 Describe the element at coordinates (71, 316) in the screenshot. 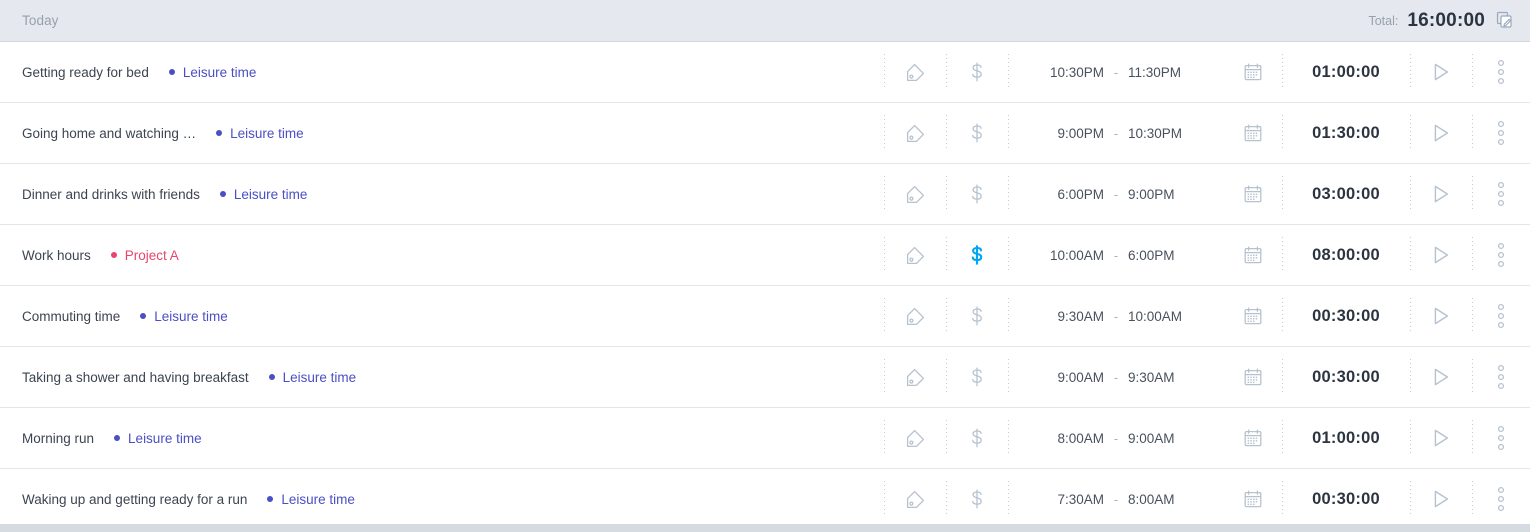

I see `entry-description: Commuting time` at that location.